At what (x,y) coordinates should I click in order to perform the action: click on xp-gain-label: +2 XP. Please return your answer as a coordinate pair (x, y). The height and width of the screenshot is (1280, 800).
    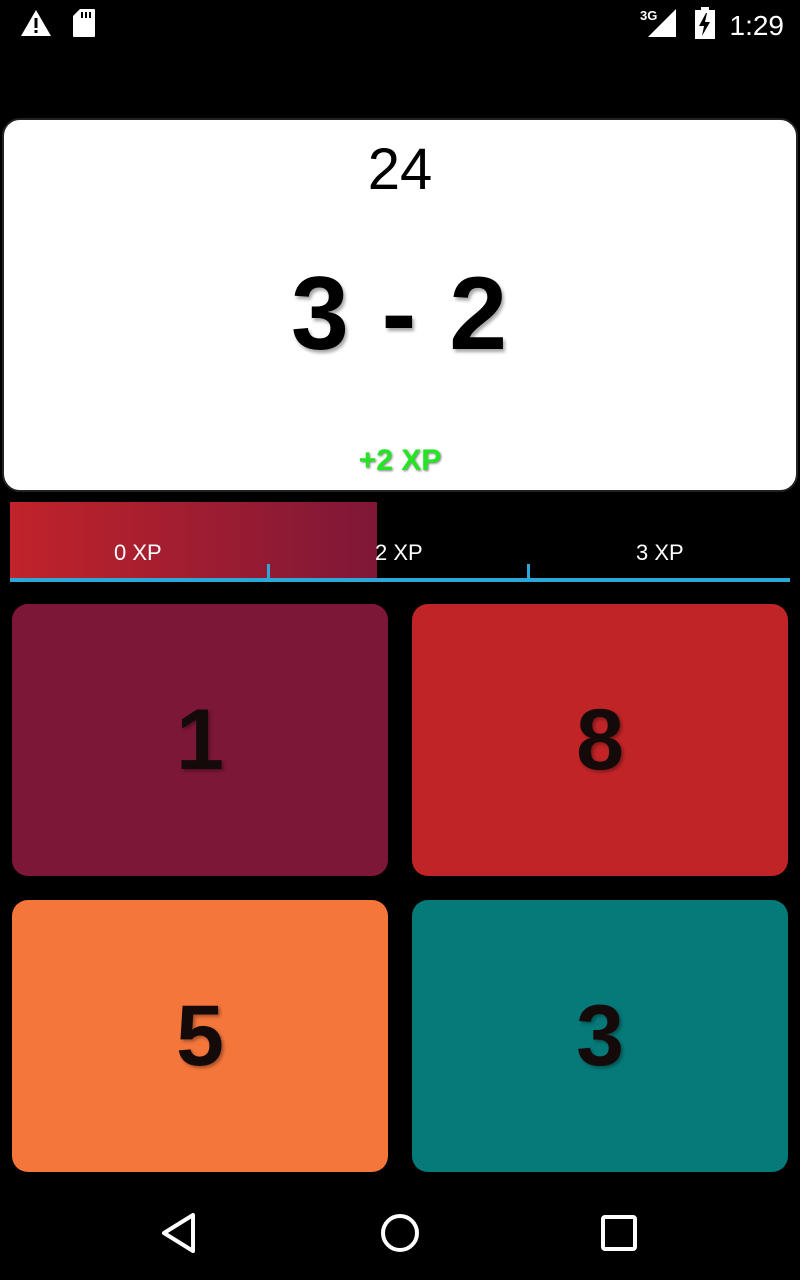
    Looking at the image, I should click on (400, 460).